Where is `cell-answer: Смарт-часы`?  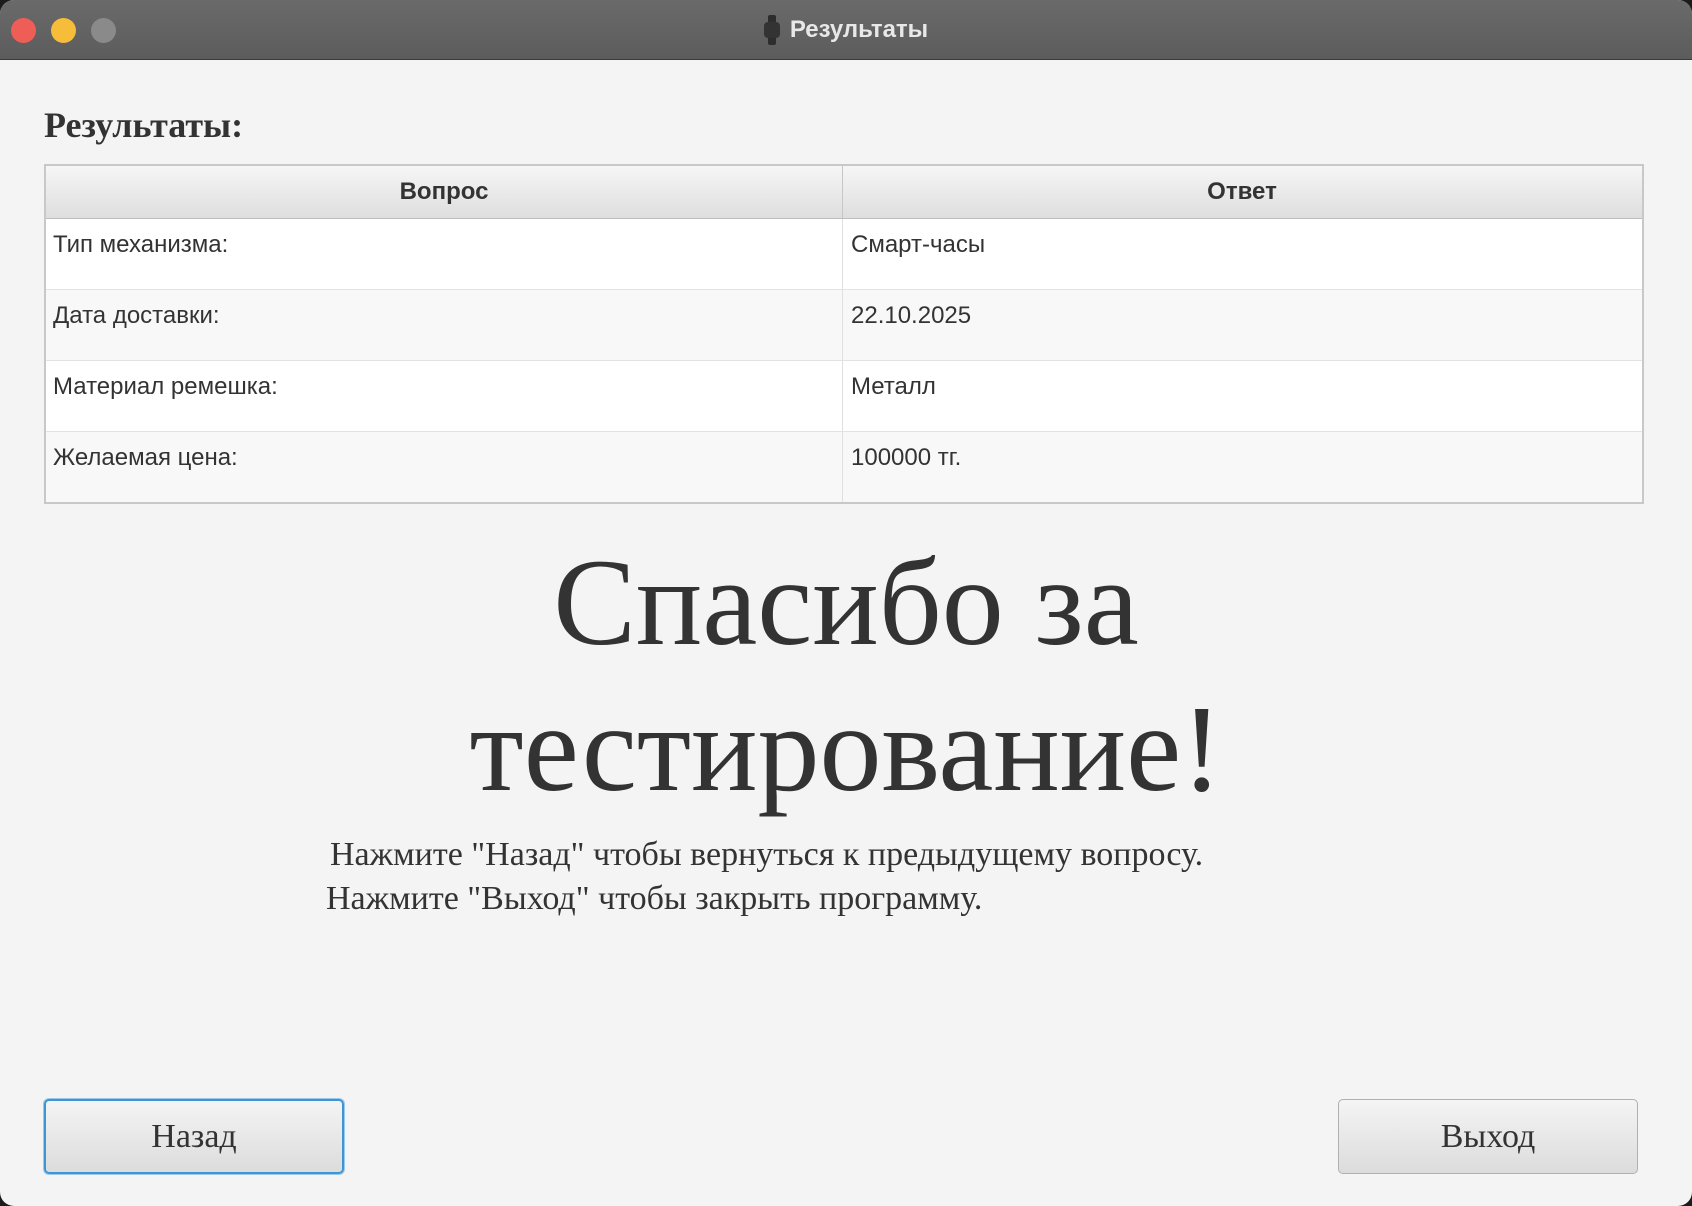 cell-answer: Смарт-часы is located at coordinates (918, 244).